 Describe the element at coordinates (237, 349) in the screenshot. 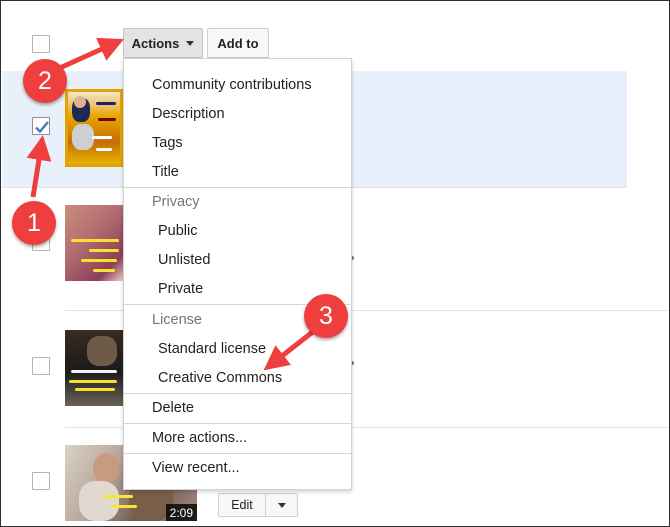

I see `menu-item-standard-license: Standard license` at that location.